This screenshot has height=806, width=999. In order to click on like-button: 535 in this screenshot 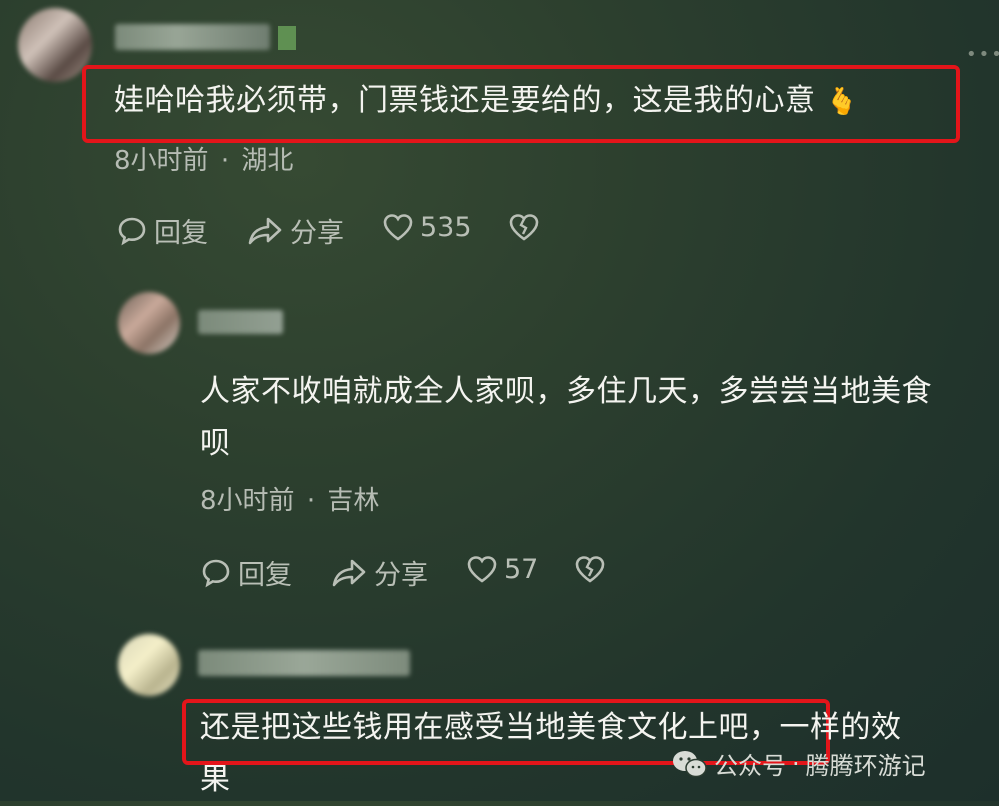, I will do `click(427, 227)`.